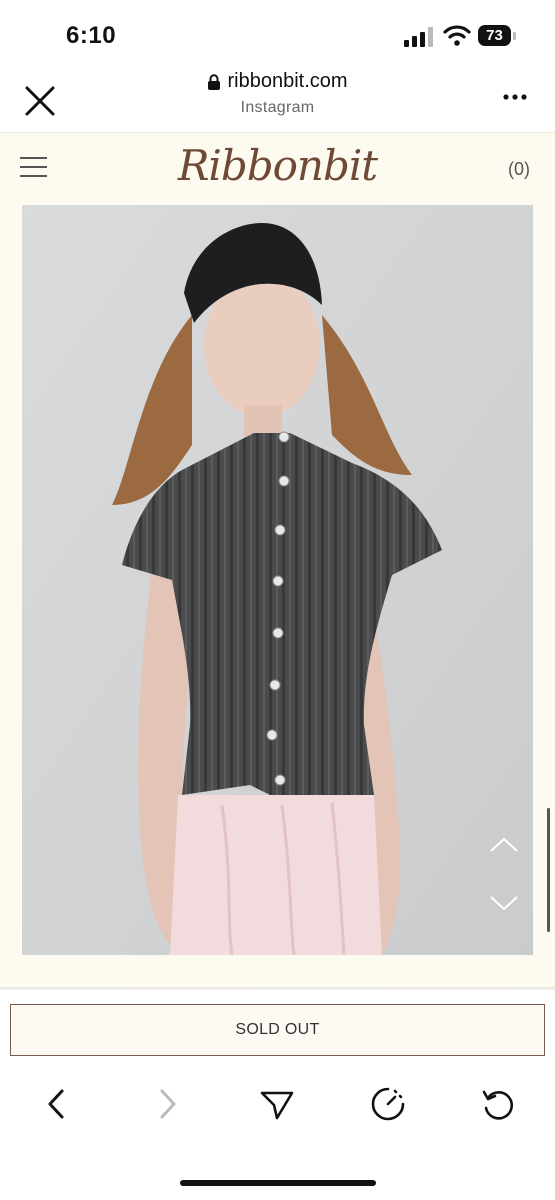 This screenshot has width=555, height=1200. What do you see at coordinates (548, 870) in the screenshot?
I see `scrollbar` at bounding box center [548, 870].